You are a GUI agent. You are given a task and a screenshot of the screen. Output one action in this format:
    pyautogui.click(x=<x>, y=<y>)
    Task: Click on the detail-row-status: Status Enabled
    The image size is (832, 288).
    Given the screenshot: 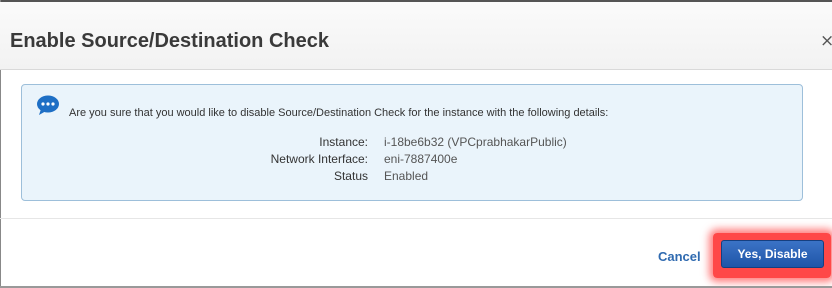 What is the action you would take?
    pyautogui.click(x=413, y=177)
    